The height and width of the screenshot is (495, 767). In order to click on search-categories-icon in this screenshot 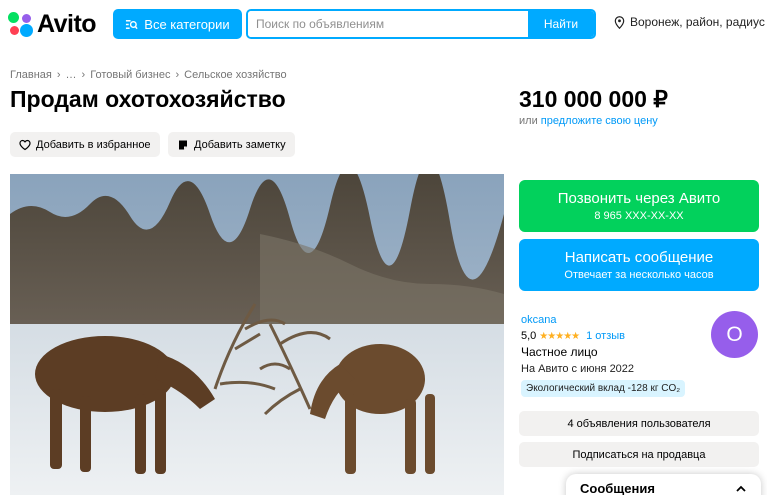, I will do `click(132, 24)`.